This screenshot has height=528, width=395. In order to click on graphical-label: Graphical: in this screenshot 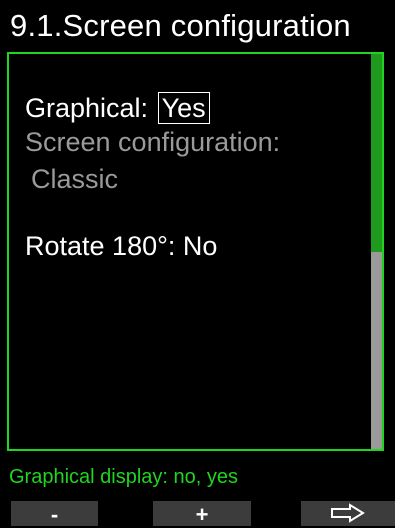, I will do `click(87, 108)`.